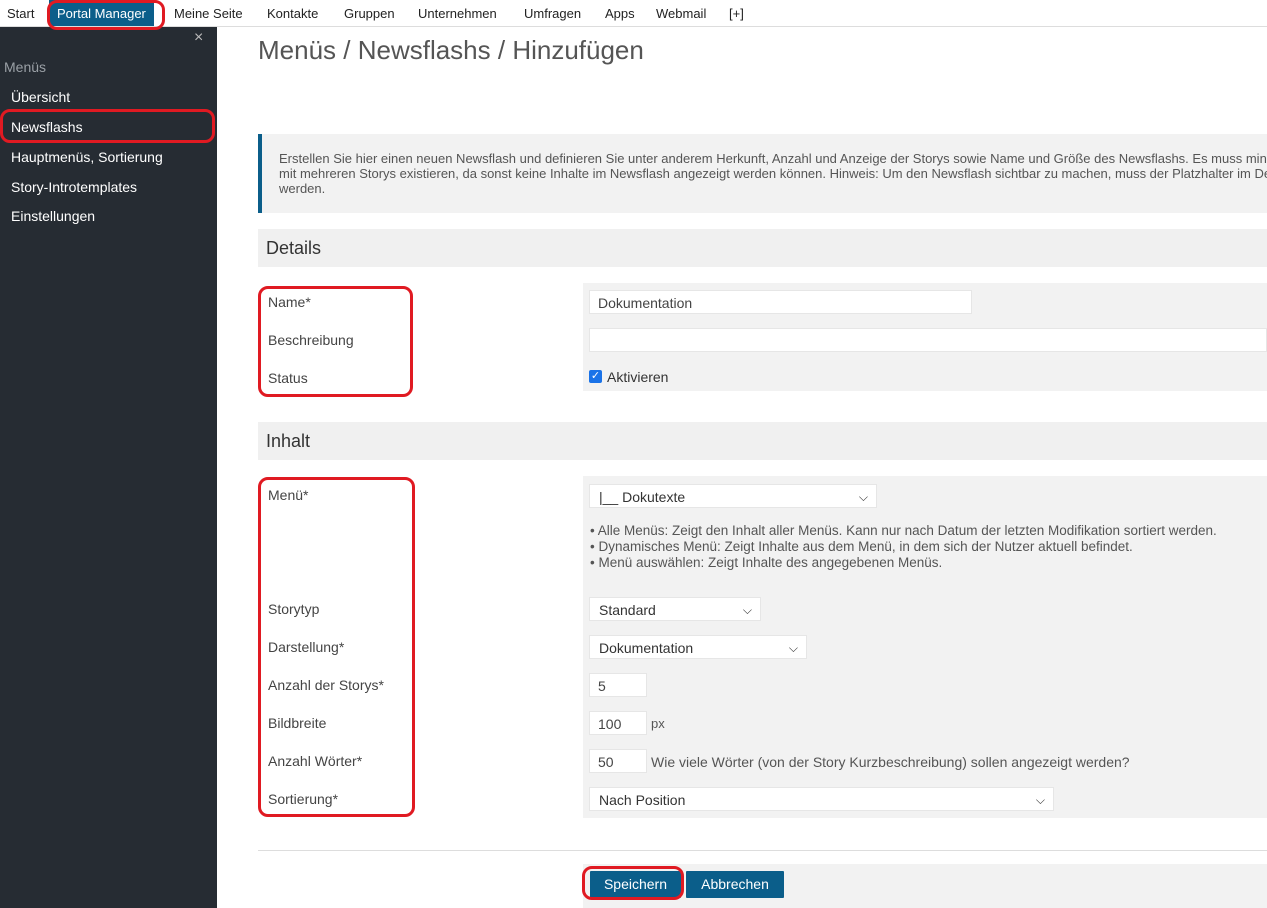 The image size is (1267, 908). What do you see at coordinates (762, 441) in the screenshot?
I see `section-inhalt: Inhalt` at bounding box center [762, 441].